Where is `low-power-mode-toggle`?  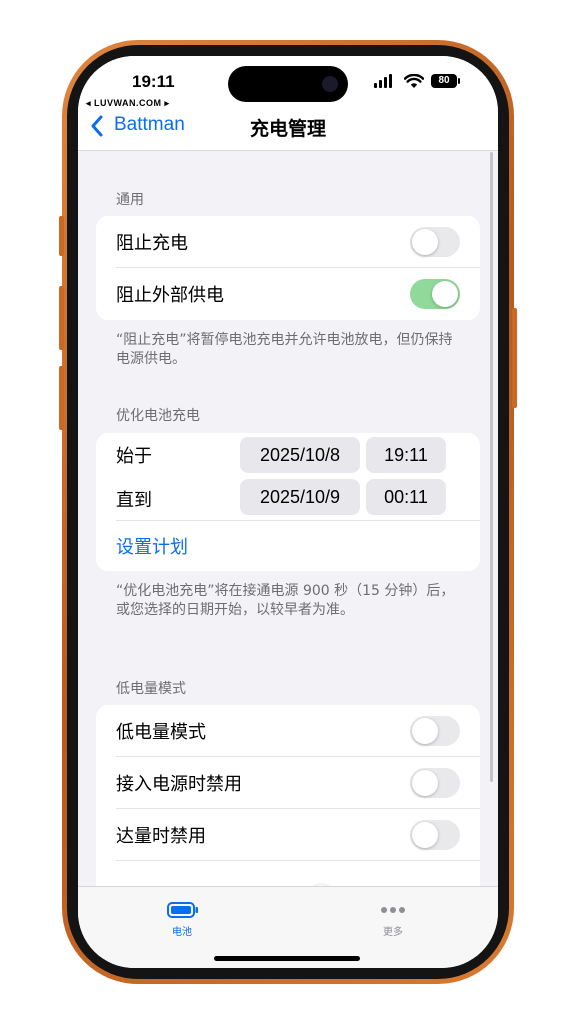
low-power-mode-toggle is located at coordinates (435, 731).